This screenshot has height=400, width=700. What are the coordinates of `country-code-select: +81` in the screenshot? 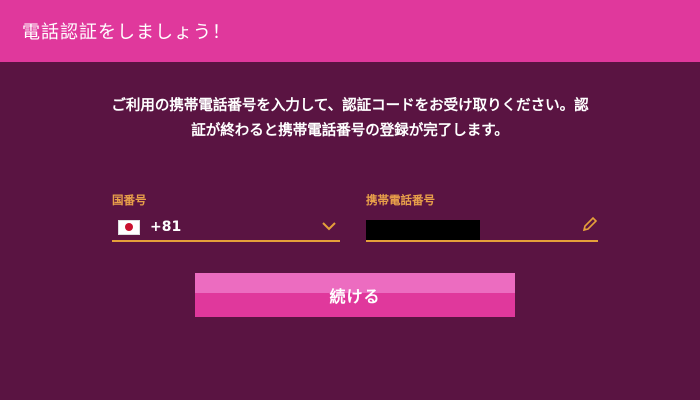 It's located at (226, 228).